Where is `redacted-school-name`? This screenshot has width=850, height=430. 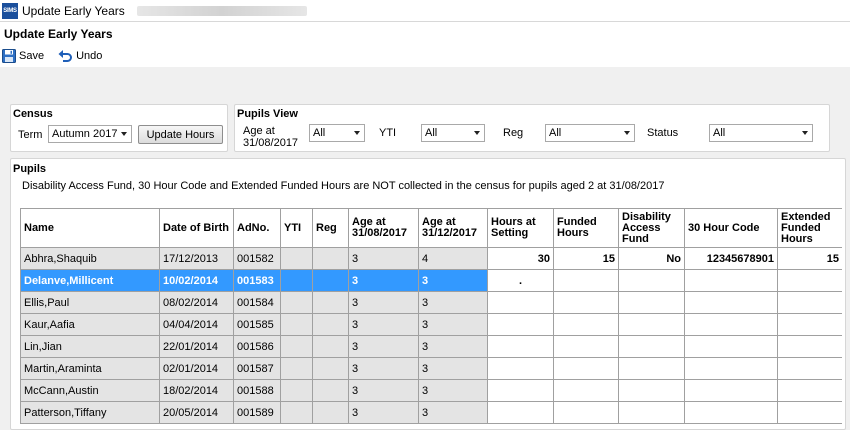
redacted-school-name is located at coordinates (221, 10).